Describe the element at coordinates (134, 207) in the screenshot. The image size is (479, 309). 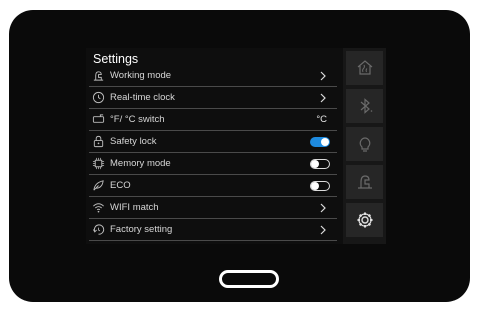
I see `row-label: WIFI match` at that location.